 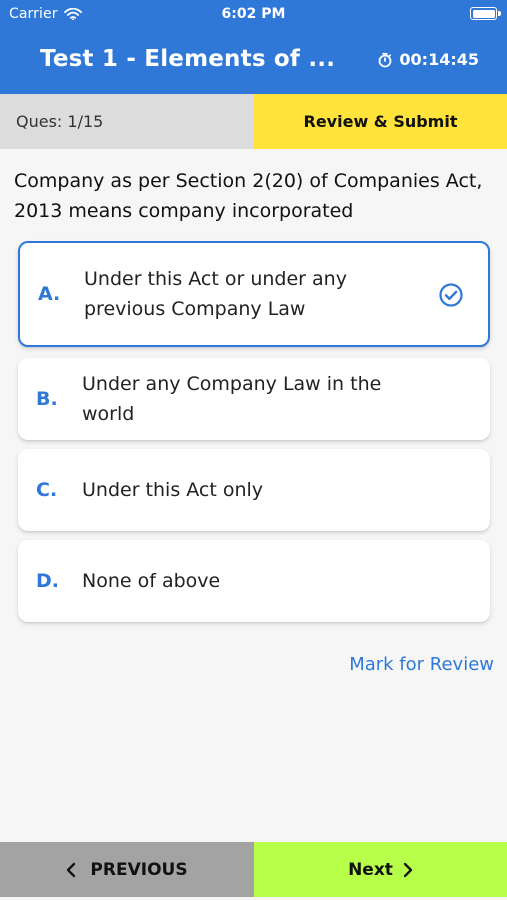 What do you see at coordinates (173, 490) in the screenshot?
I see `option-label: Under this Act only` at bounding box center [173, 490].